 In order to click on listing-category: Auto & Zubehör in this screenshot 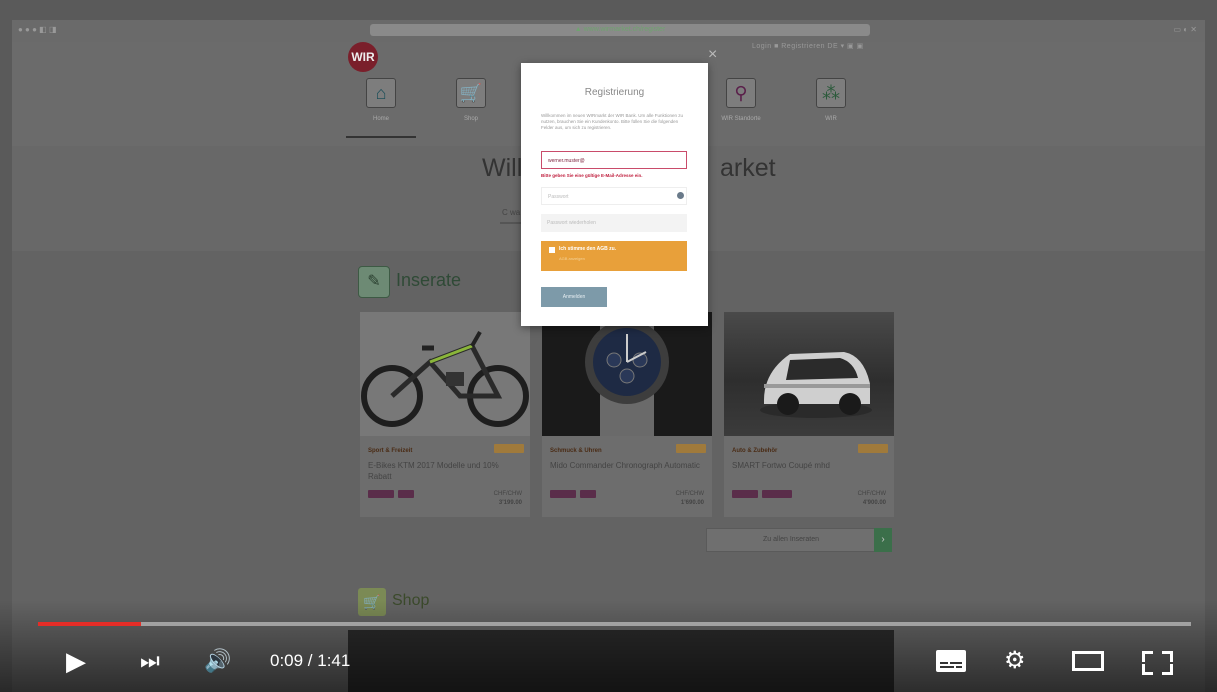, I will do `click(755, 451)`.